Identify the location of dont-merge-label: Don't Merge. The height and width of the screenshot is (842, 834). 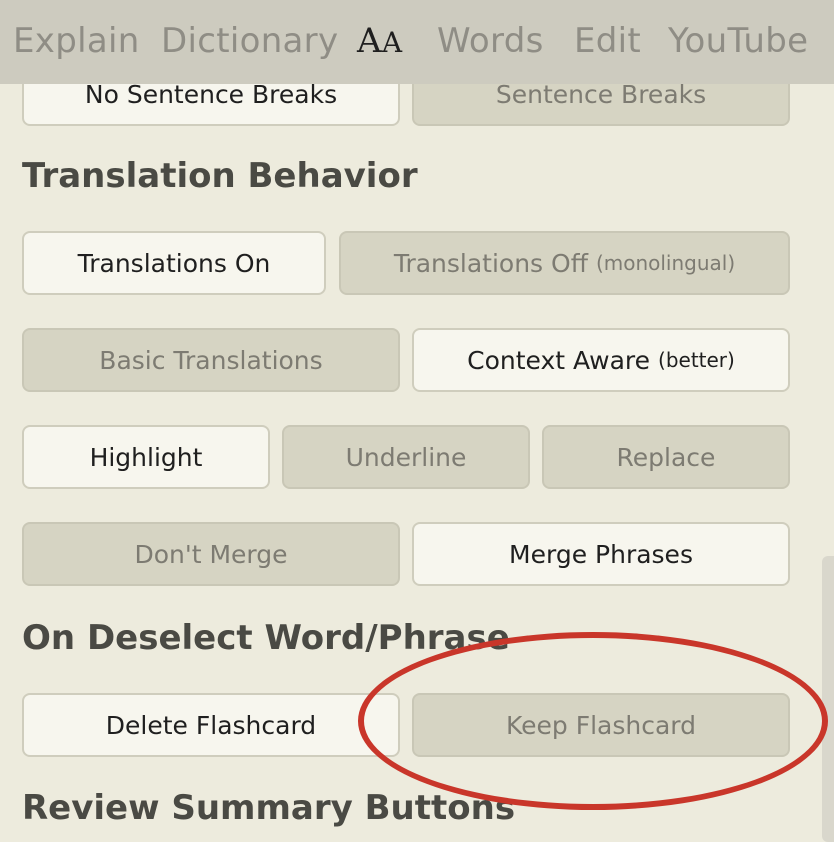
(211, 554).